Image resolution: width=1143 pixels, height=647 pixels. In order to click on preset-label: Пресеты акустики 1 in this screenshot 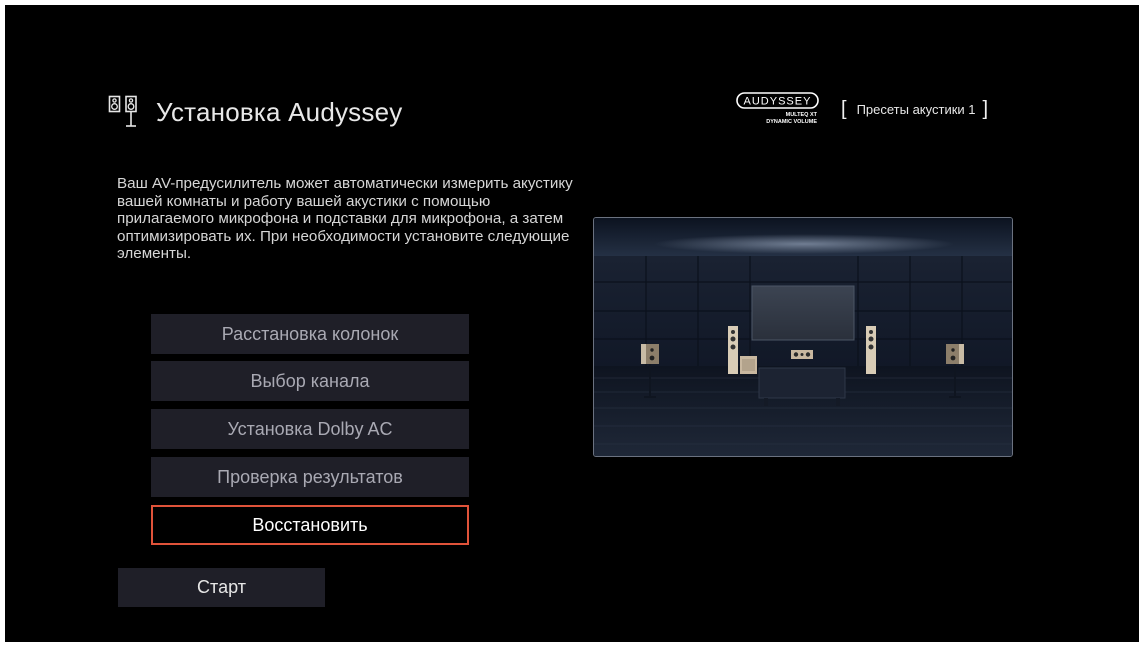, I will do `click(916, 109)`.